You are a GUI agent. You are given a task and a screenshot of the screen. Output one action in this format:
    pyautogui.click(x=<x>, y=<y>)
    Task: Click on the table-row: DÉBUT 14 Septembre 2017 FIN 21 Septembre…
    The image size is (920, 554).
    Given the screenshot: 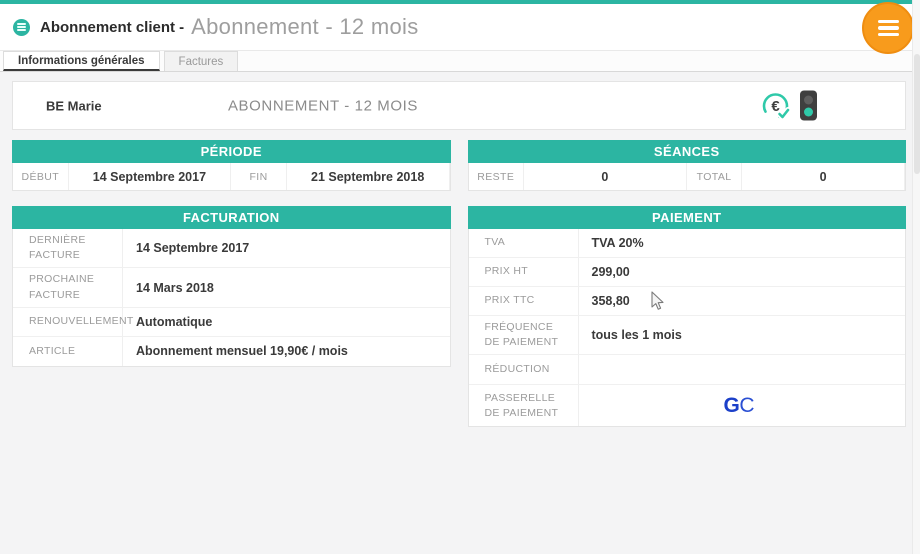 What is the action you would take?
    pyautogui.click(x=231, y=176)
    